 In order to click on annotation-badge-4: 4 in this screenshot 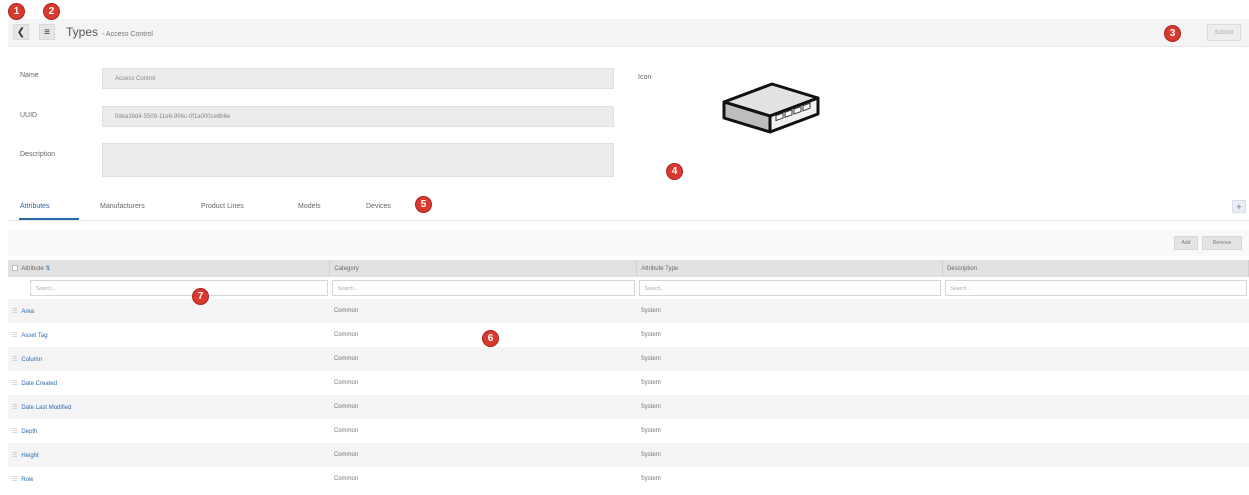, I will do `click(674, 171)`.